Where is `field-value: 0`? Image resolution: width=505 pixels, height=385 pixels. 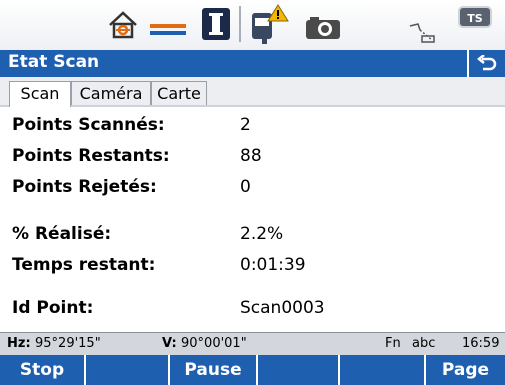 field-value: 0 is located at coordinates (245, 187).